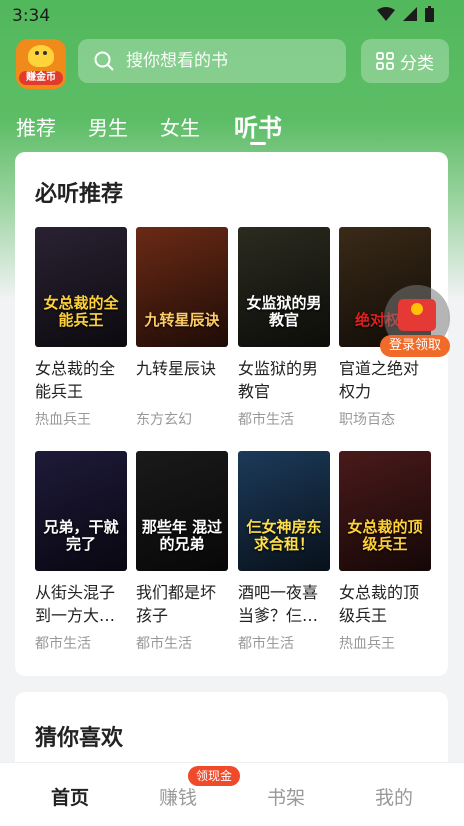  I want to click on book-item: 兄弟，干就完了 从街头混子到一方大… 都市生活, so click(81, 552).